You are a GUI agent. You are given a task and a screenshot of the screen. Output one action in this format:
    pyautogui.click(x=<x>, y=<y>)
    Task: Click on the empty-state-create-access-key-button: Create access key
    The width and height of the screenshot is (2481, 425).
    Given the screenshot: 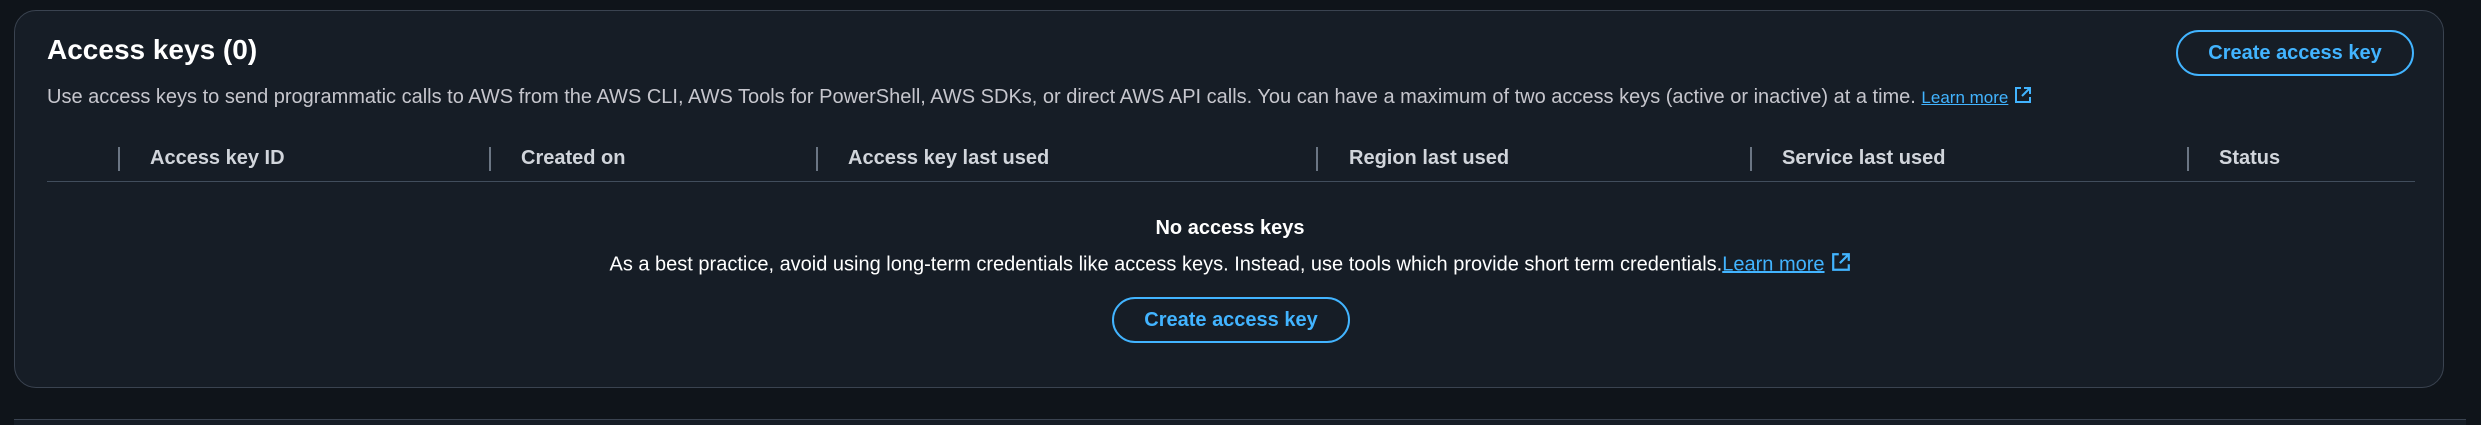 What is the action you would take?
    pyautogui.click(x=1231, y=320)
    